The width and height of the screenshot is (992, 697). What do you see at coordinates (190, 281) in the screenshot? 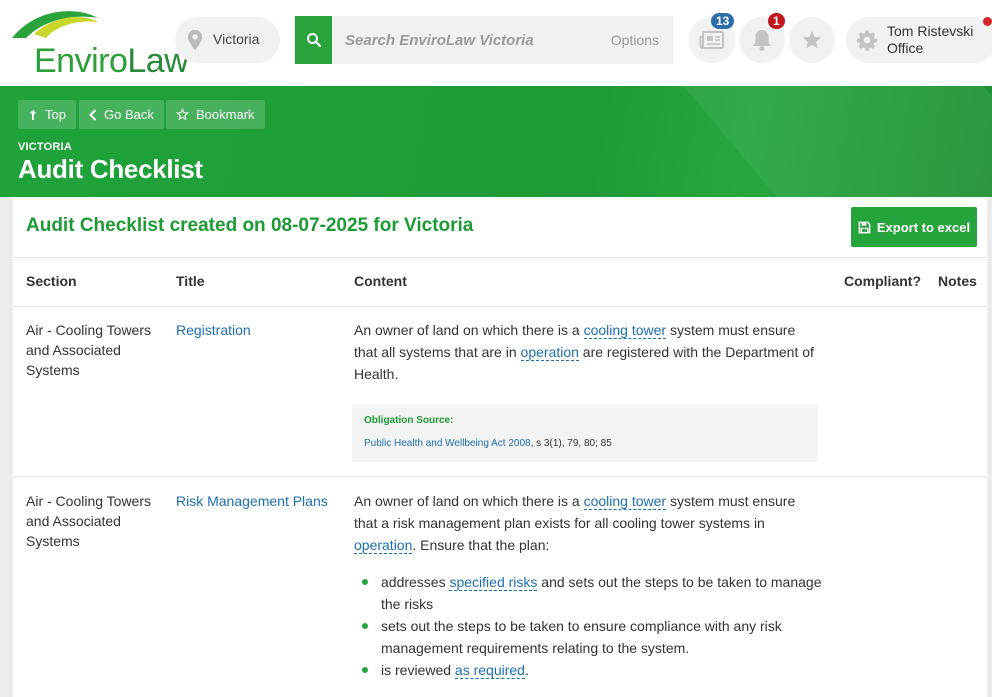
I see `column-header-title: Title` at bounding box center [190, 281].